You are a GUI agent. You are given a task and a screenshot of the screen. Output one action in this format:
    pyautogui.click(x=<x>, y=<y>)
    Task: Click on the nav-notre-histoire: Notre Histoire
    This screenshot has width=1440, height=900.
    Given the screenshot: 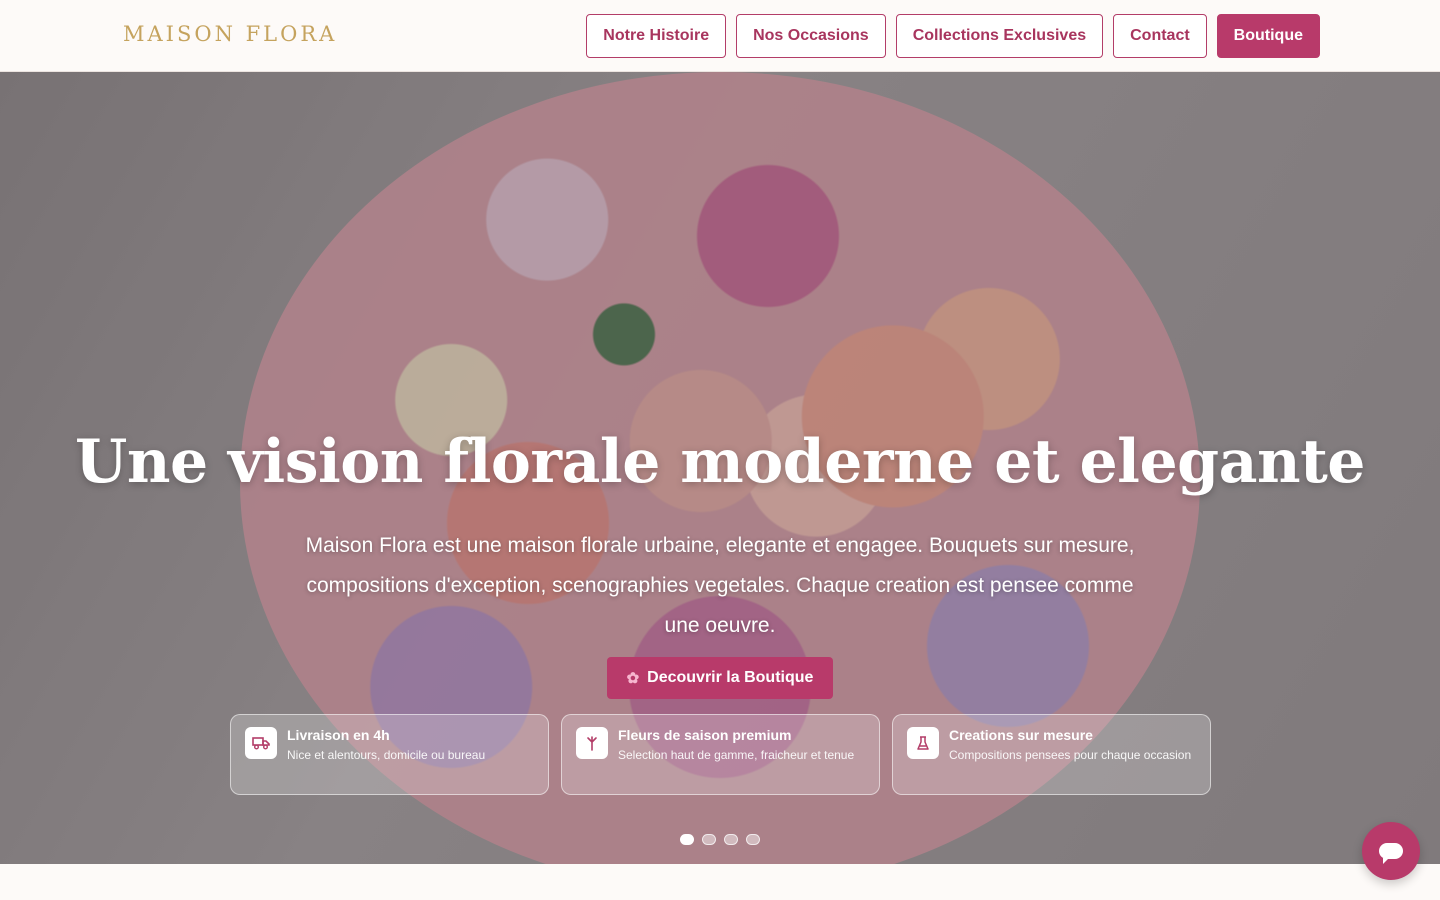 What is the action you would take?
    pyautogui.click(x=656, y=36)
    